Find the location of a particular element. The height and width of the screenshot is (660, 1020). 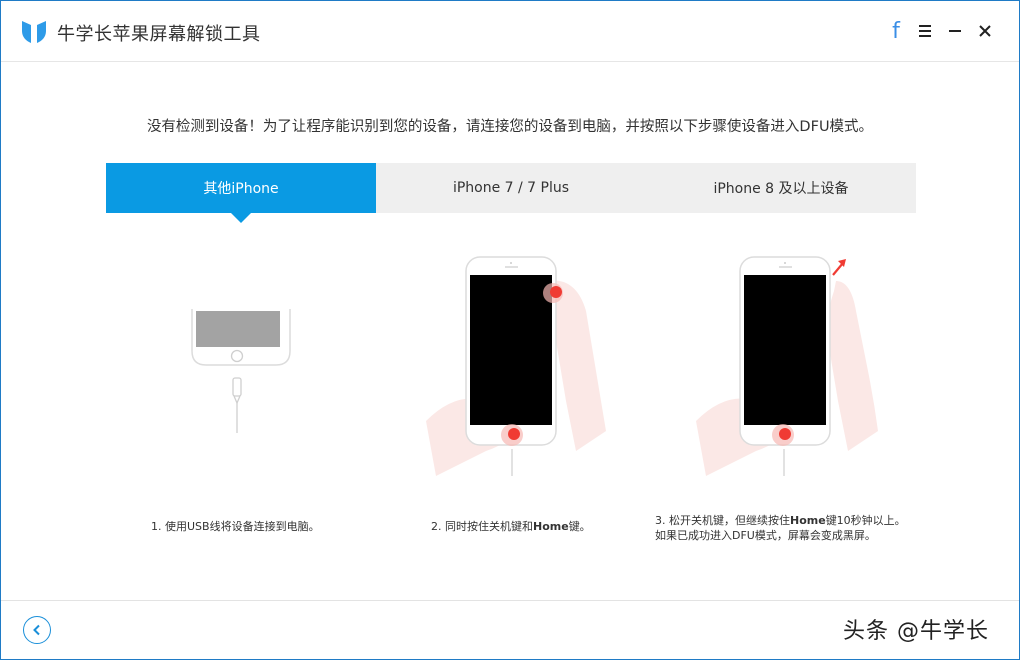

facebook-button: f is located at coordinates (896, 31).